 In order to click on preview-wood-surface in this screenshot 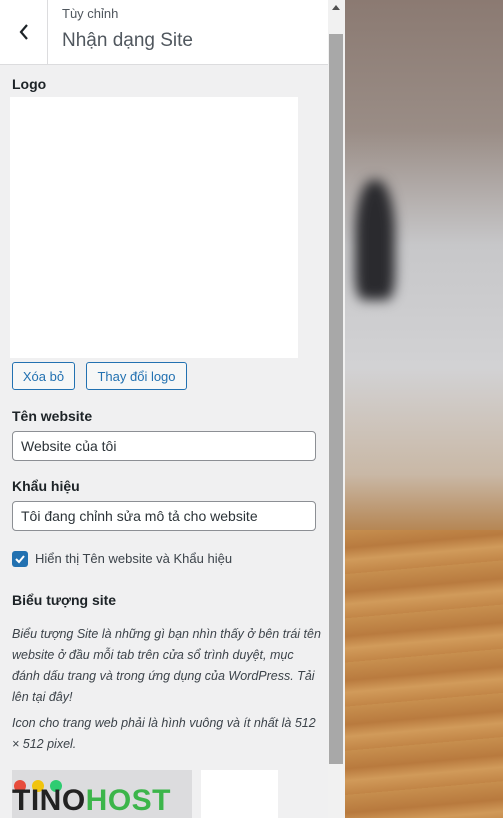, I will do `click(424, 674)`.